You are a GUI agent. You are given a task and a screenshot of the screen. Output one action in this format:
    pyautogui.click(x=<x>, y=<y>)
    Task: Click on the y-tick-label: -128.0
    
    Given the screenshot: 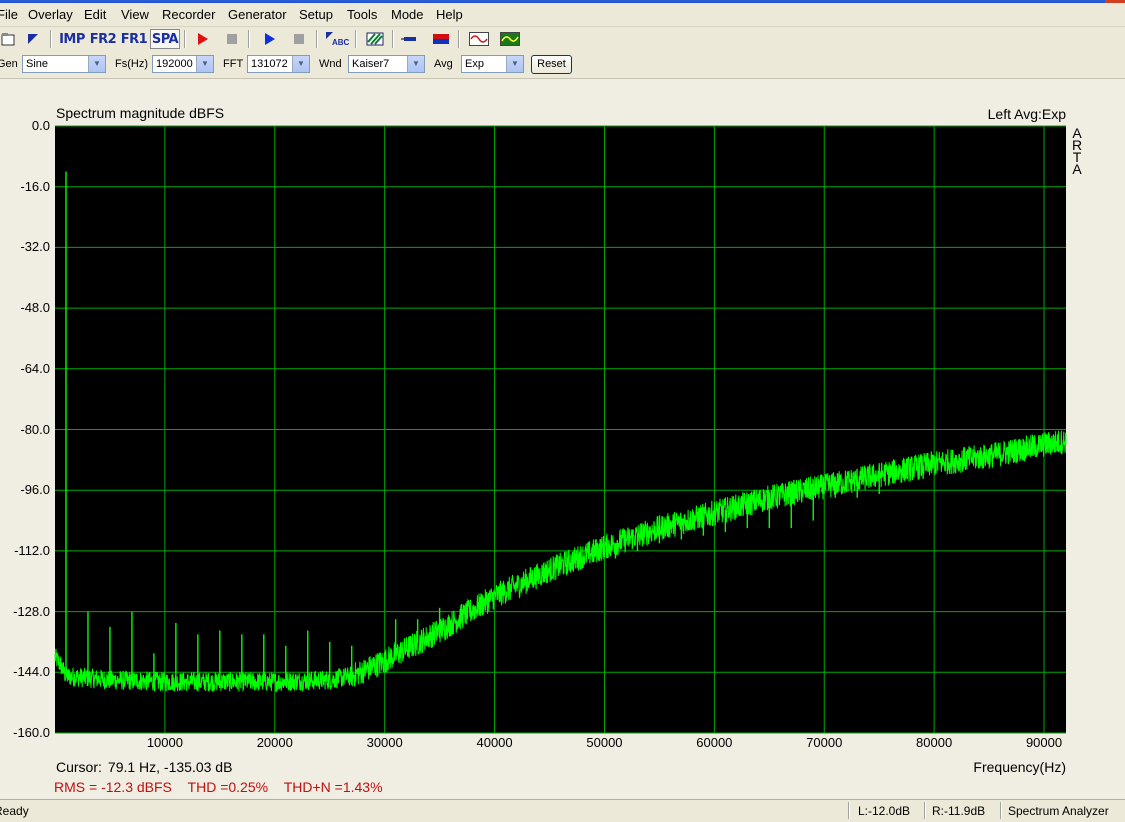 What is the action you would take?
    pyautogui.click(x=31, y=611)
    